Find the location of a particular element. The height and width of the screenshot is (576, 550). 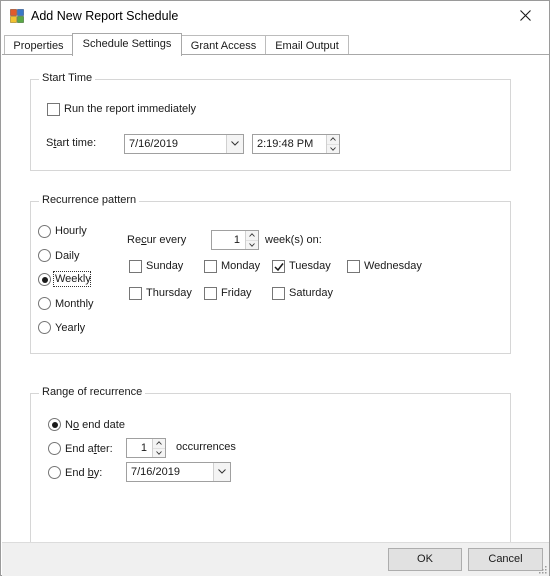

yearly-radio is located at coordinates (44, 327).